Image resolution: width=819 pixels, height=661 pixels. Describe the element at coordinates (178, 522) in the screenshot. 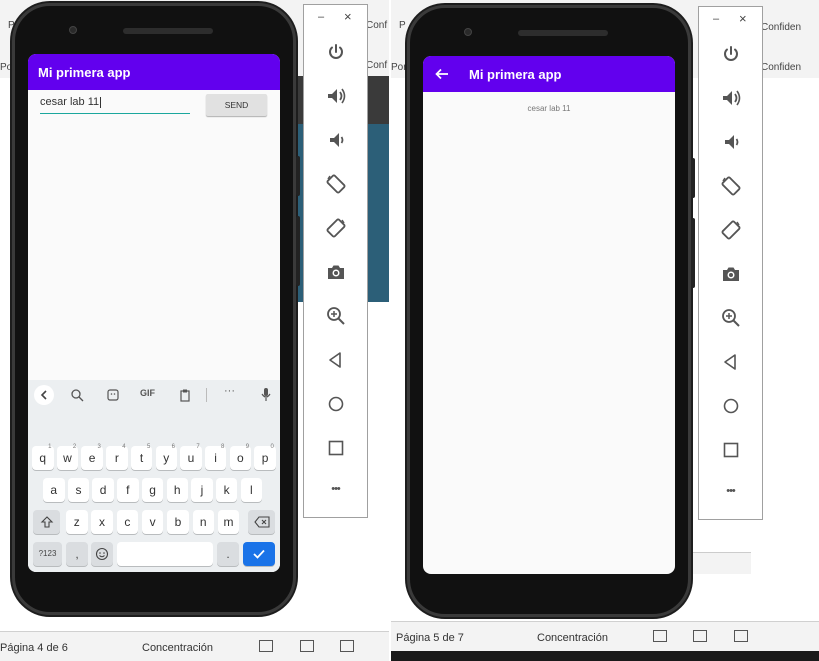

I see `key-b: b` at that location.